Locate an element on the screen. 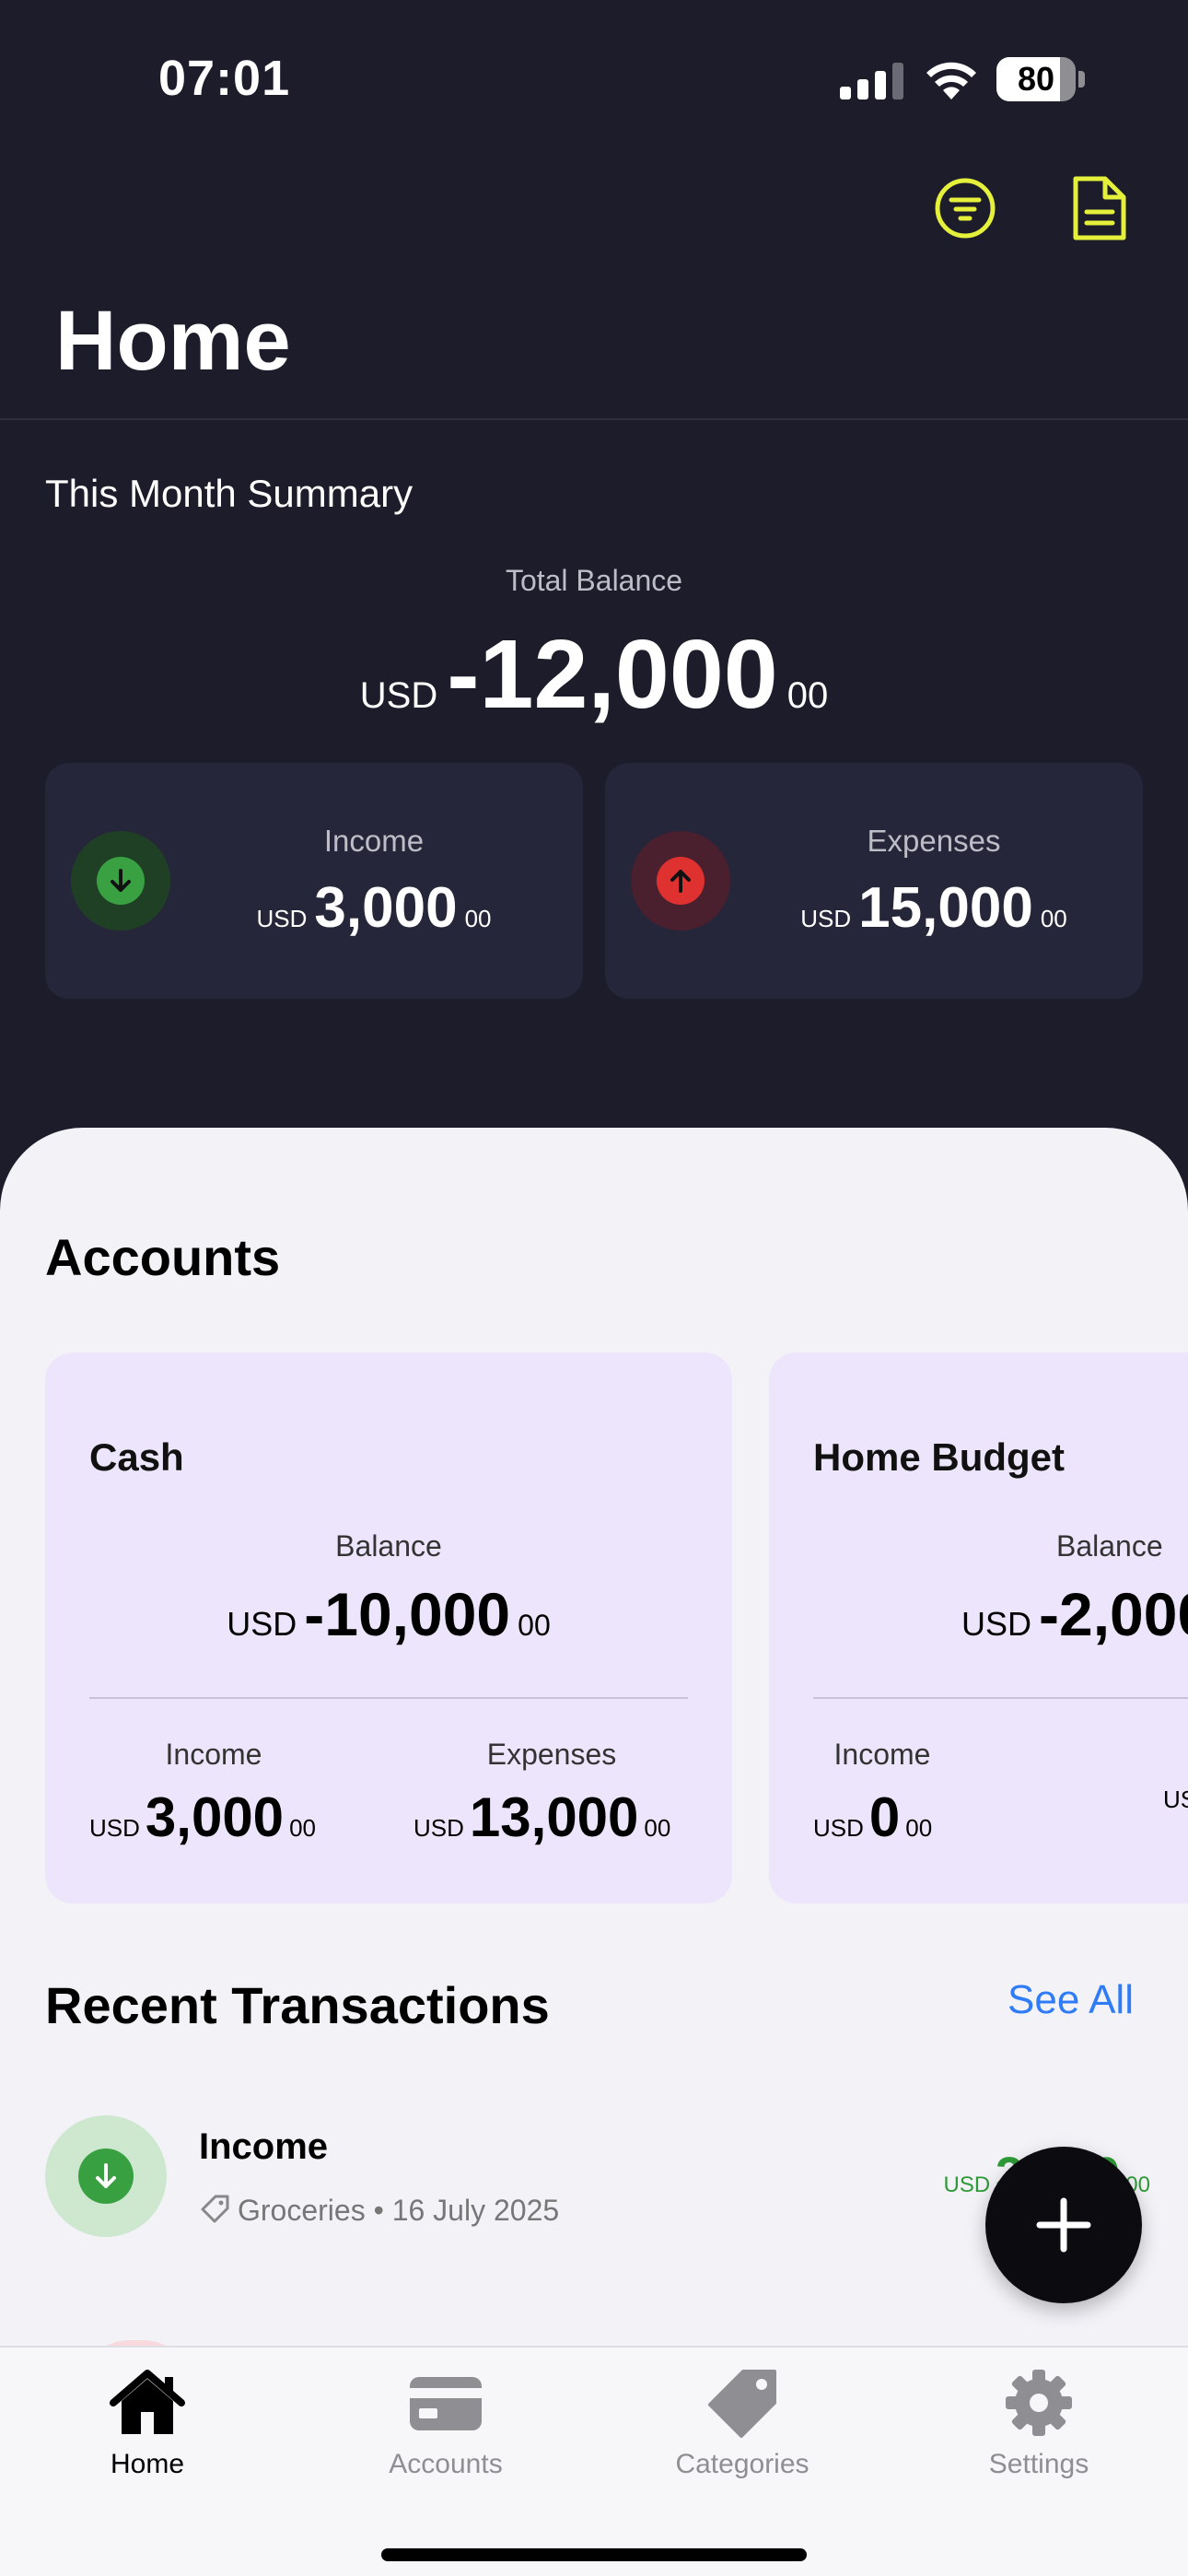 The height and width of the screenshot is (2576, 1188). amount-value: 15,000 is located at coordinates (945, 908).